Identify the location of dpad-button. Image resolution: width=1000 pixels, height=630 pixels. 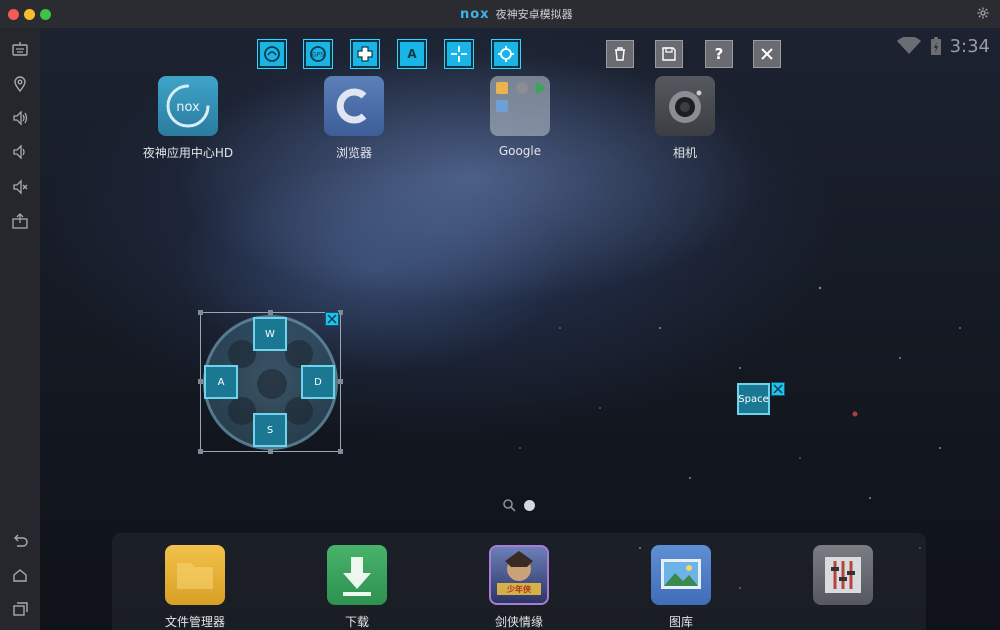
(365, 54).